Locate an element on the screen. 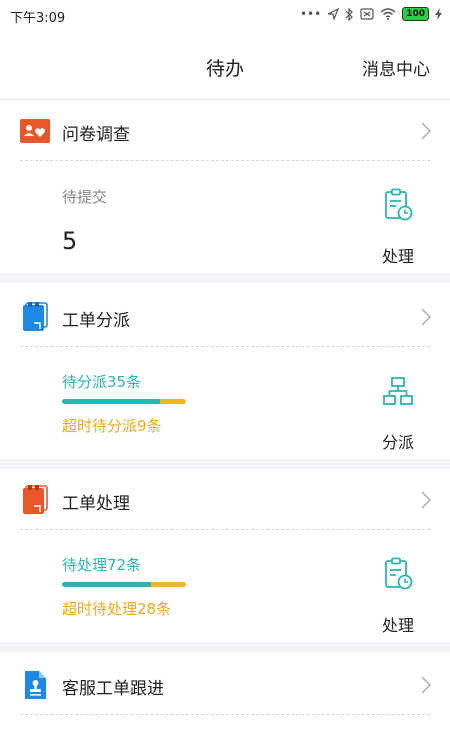 The image size is (450, 739). dispatch-progress-fill is located at coordinates (111, 401).